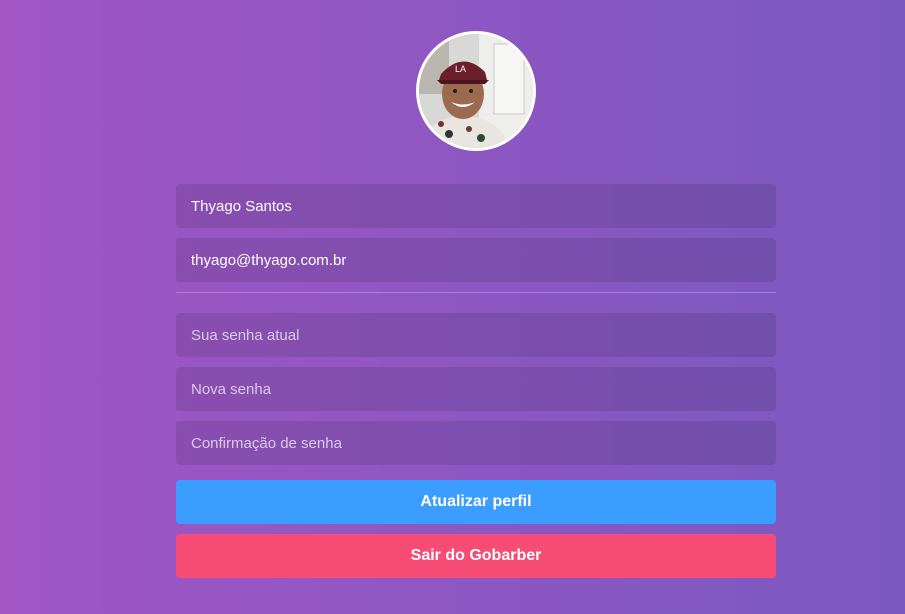 The height and width of the screenshot is (614, 905). What do you see at coordinates (476, 260) in the screenshot?
I see `email-input` at bounding box center [476, 260].